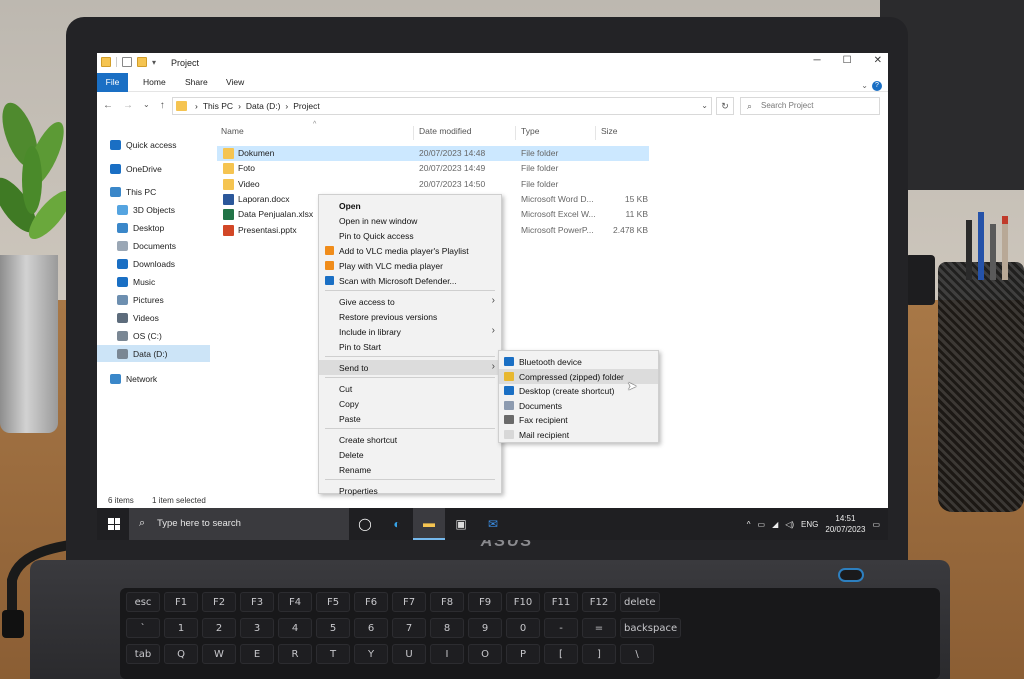 Image resolution: width=1024 pixels, height=679 pixels. Describe the element at coordinates (127, 62) in the screenshot. I see `properties-icon` at that location.